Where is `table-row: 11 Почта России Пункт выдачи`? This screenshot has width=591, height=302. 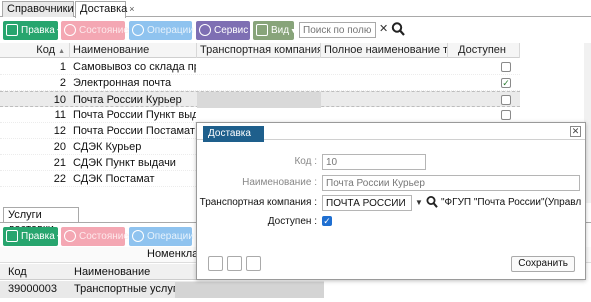
table-row: 11 Почта России Пункт выдачи is located at coordinates (260, 115).